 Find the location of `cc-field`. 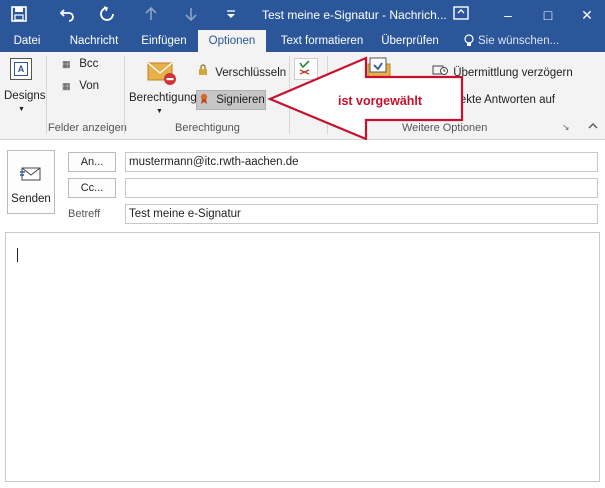

cc-field is located at coordinates (361, 188).